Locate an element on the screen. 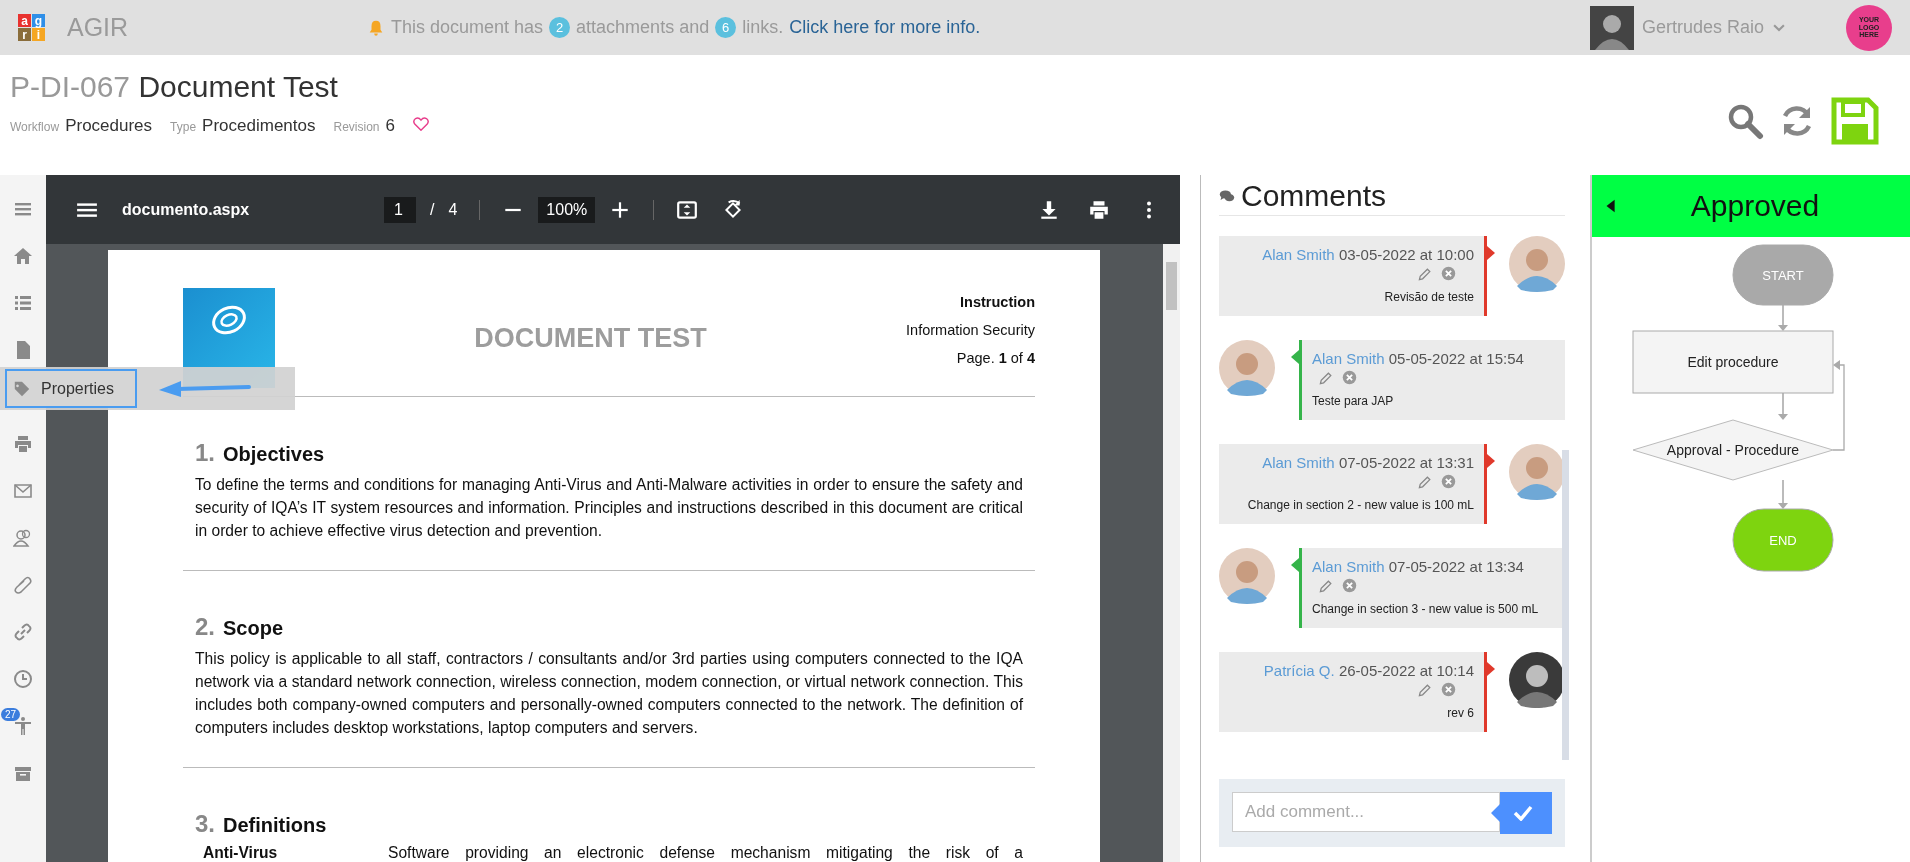 This screenshot has width=1910, height=862. document-type: Instruction is located at coordinates (997, 302).